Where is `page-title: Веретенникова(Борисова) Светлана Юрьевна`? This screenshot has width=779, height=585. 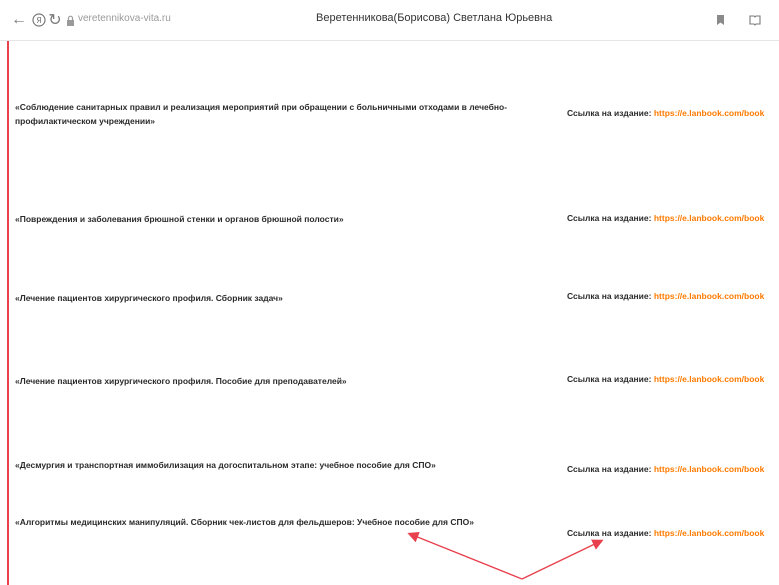 page-title: Веретенникова(Борисова) Светлана Юрьевна is located at coordinates (434, 18).